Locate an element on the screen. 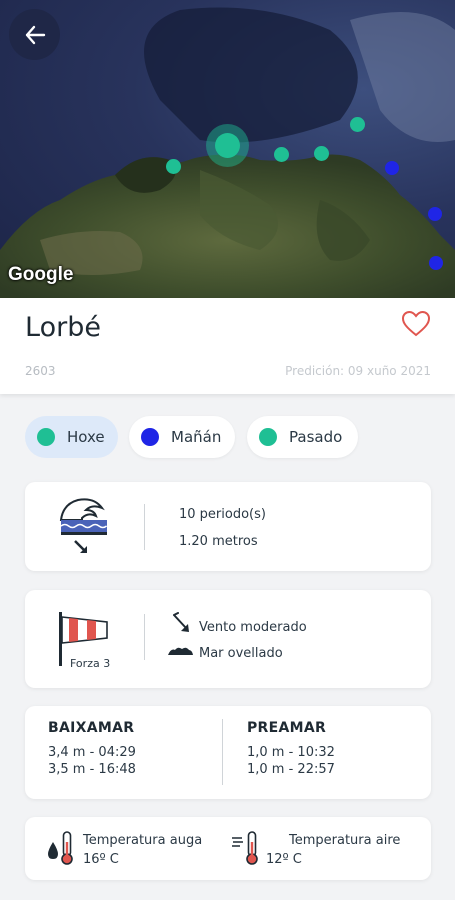  wind-direction-icon is located at coordinates (181, 622).